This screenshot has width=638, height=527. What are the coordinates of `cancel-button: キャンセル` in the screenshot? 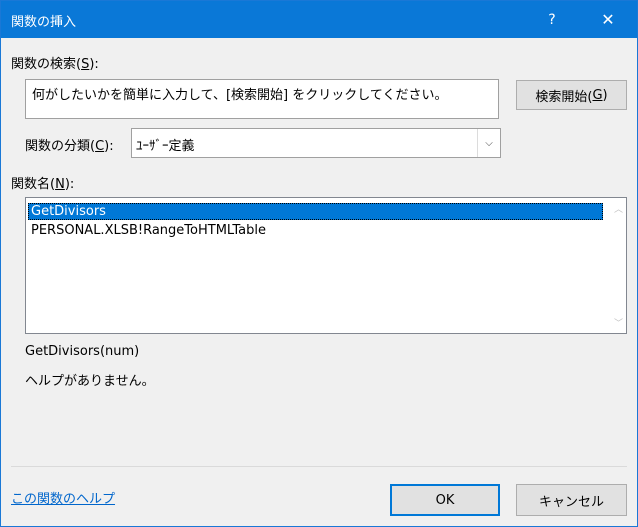 It's located at (571, 500).